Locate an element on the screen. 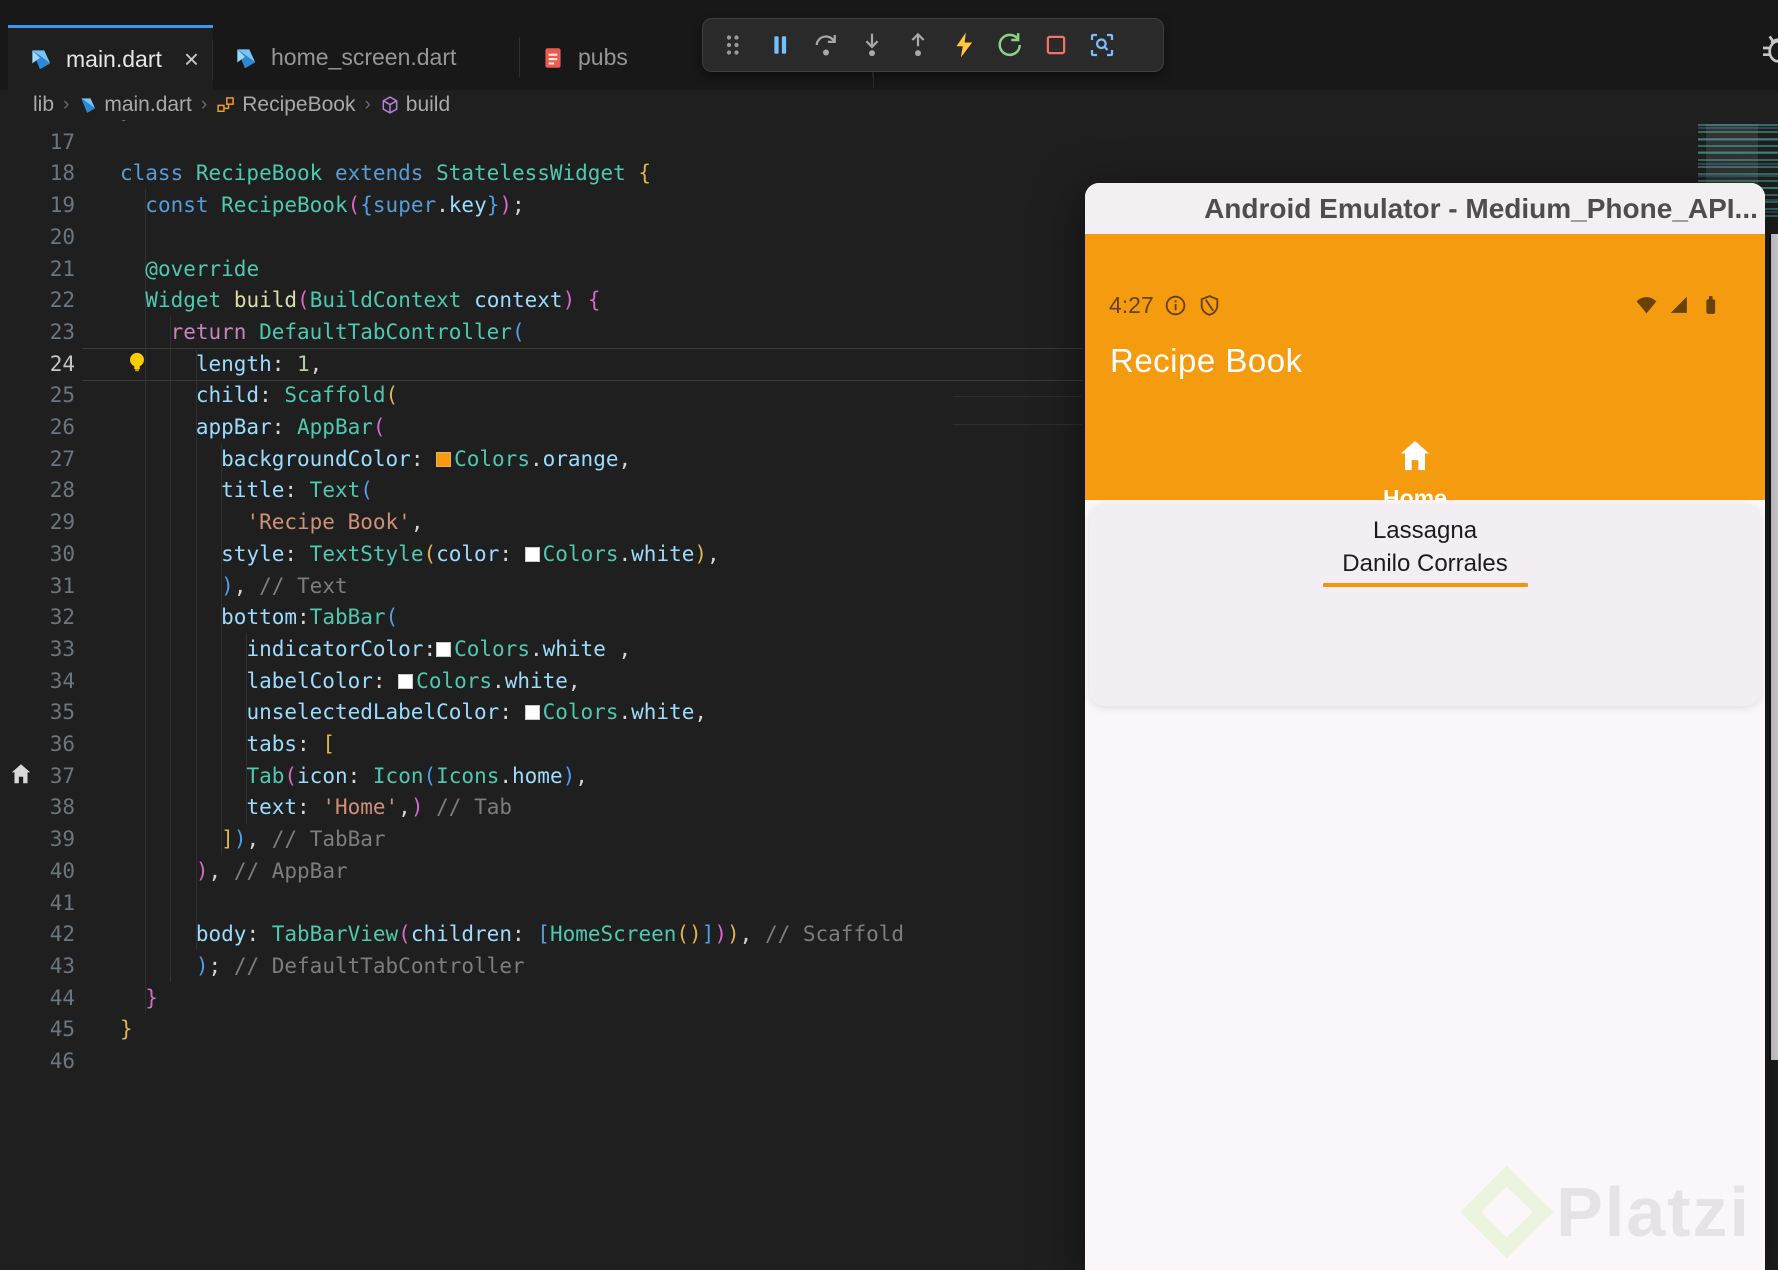 Image resolution: width=1778 pixels, height=1270 pixels. side-window-edge is located at coordinates (1773, 647).